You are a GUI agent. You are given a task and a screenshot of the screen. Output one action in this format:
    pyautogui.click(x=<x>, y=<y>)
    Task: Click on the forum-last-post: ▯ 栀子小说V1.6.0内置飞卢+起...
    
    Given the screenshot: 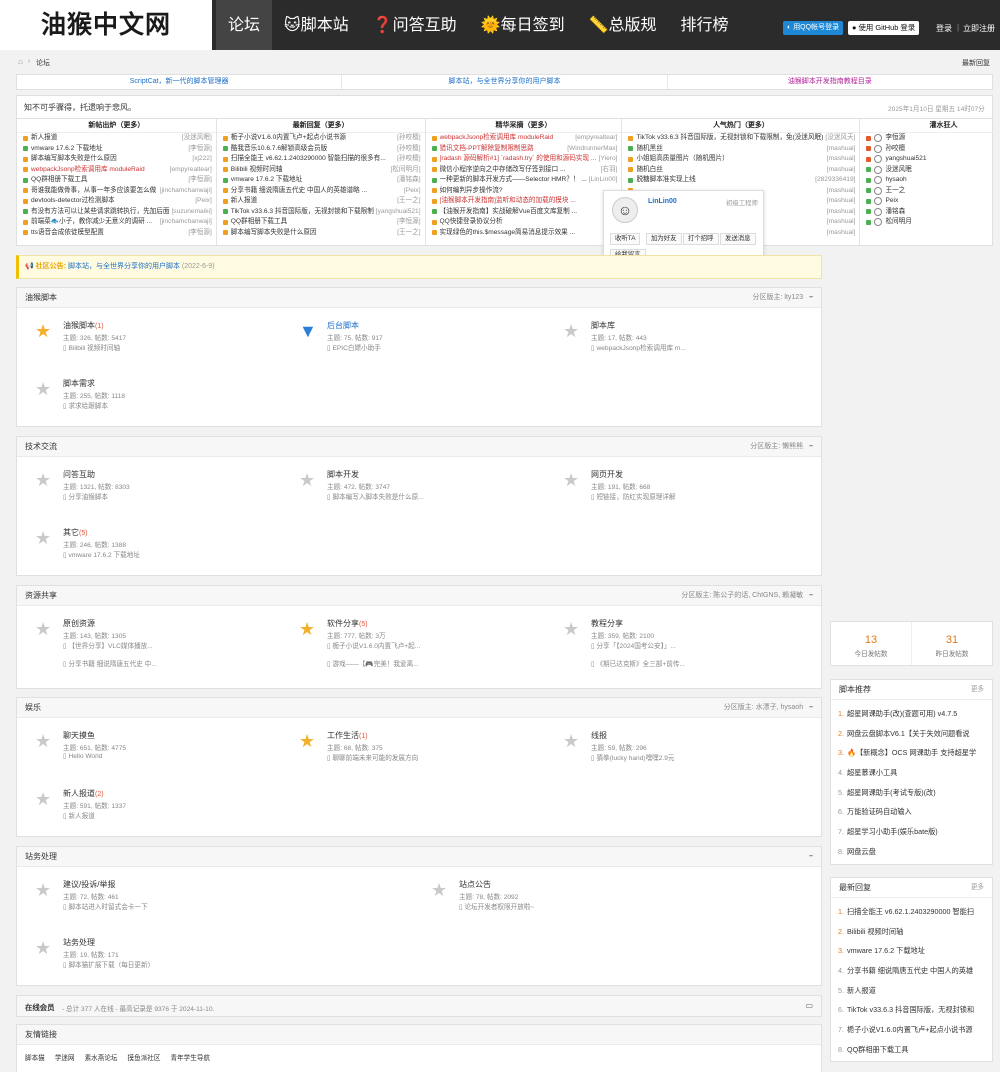 What is the action you would take?
    pyautogui.click(x=373, y=645)
    